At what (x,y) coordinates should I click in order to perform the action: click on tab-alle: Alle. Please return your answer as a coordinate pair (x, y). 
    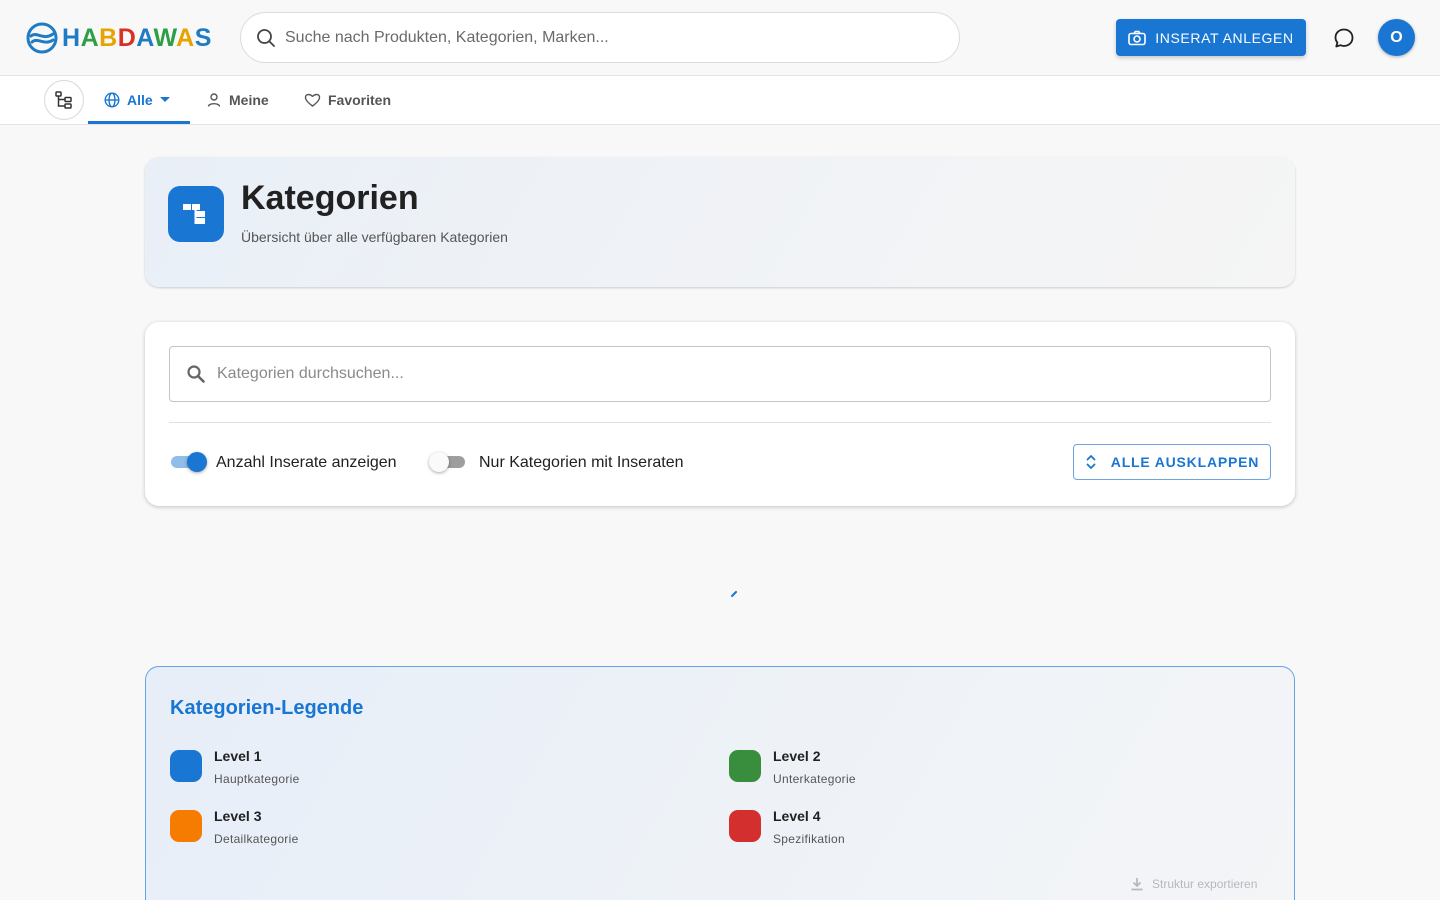
    Looking at the image, I should click on (137, 100).